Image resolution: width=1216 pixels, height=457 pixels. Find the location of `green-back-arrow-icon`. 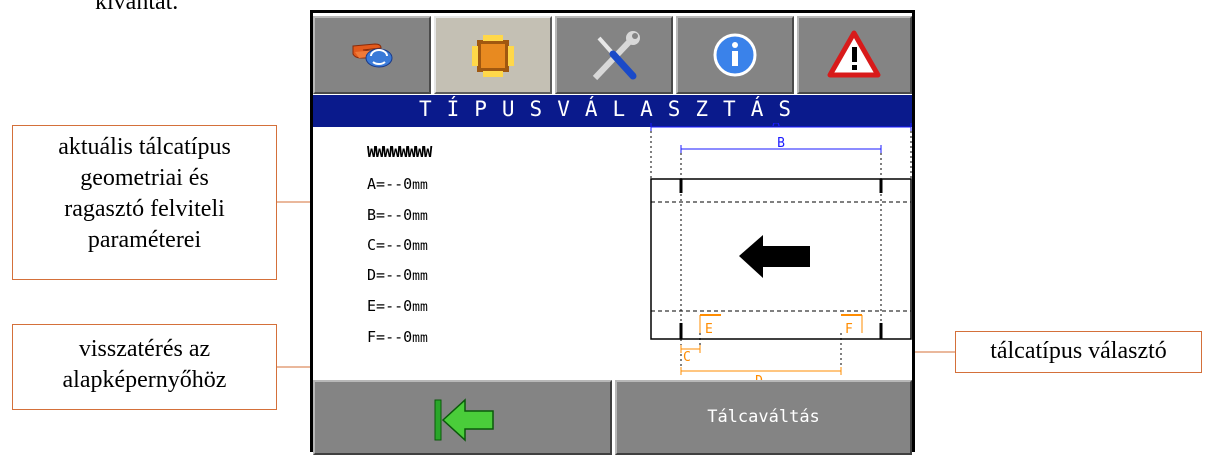

green-back-arrow-icon is located at coordinates (464, 420).